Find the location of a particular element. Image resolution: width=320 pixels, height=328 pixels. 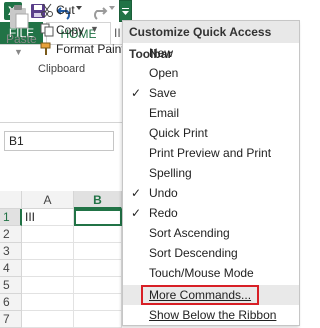

paste-button: Paste is located at coordinates (21, 39).